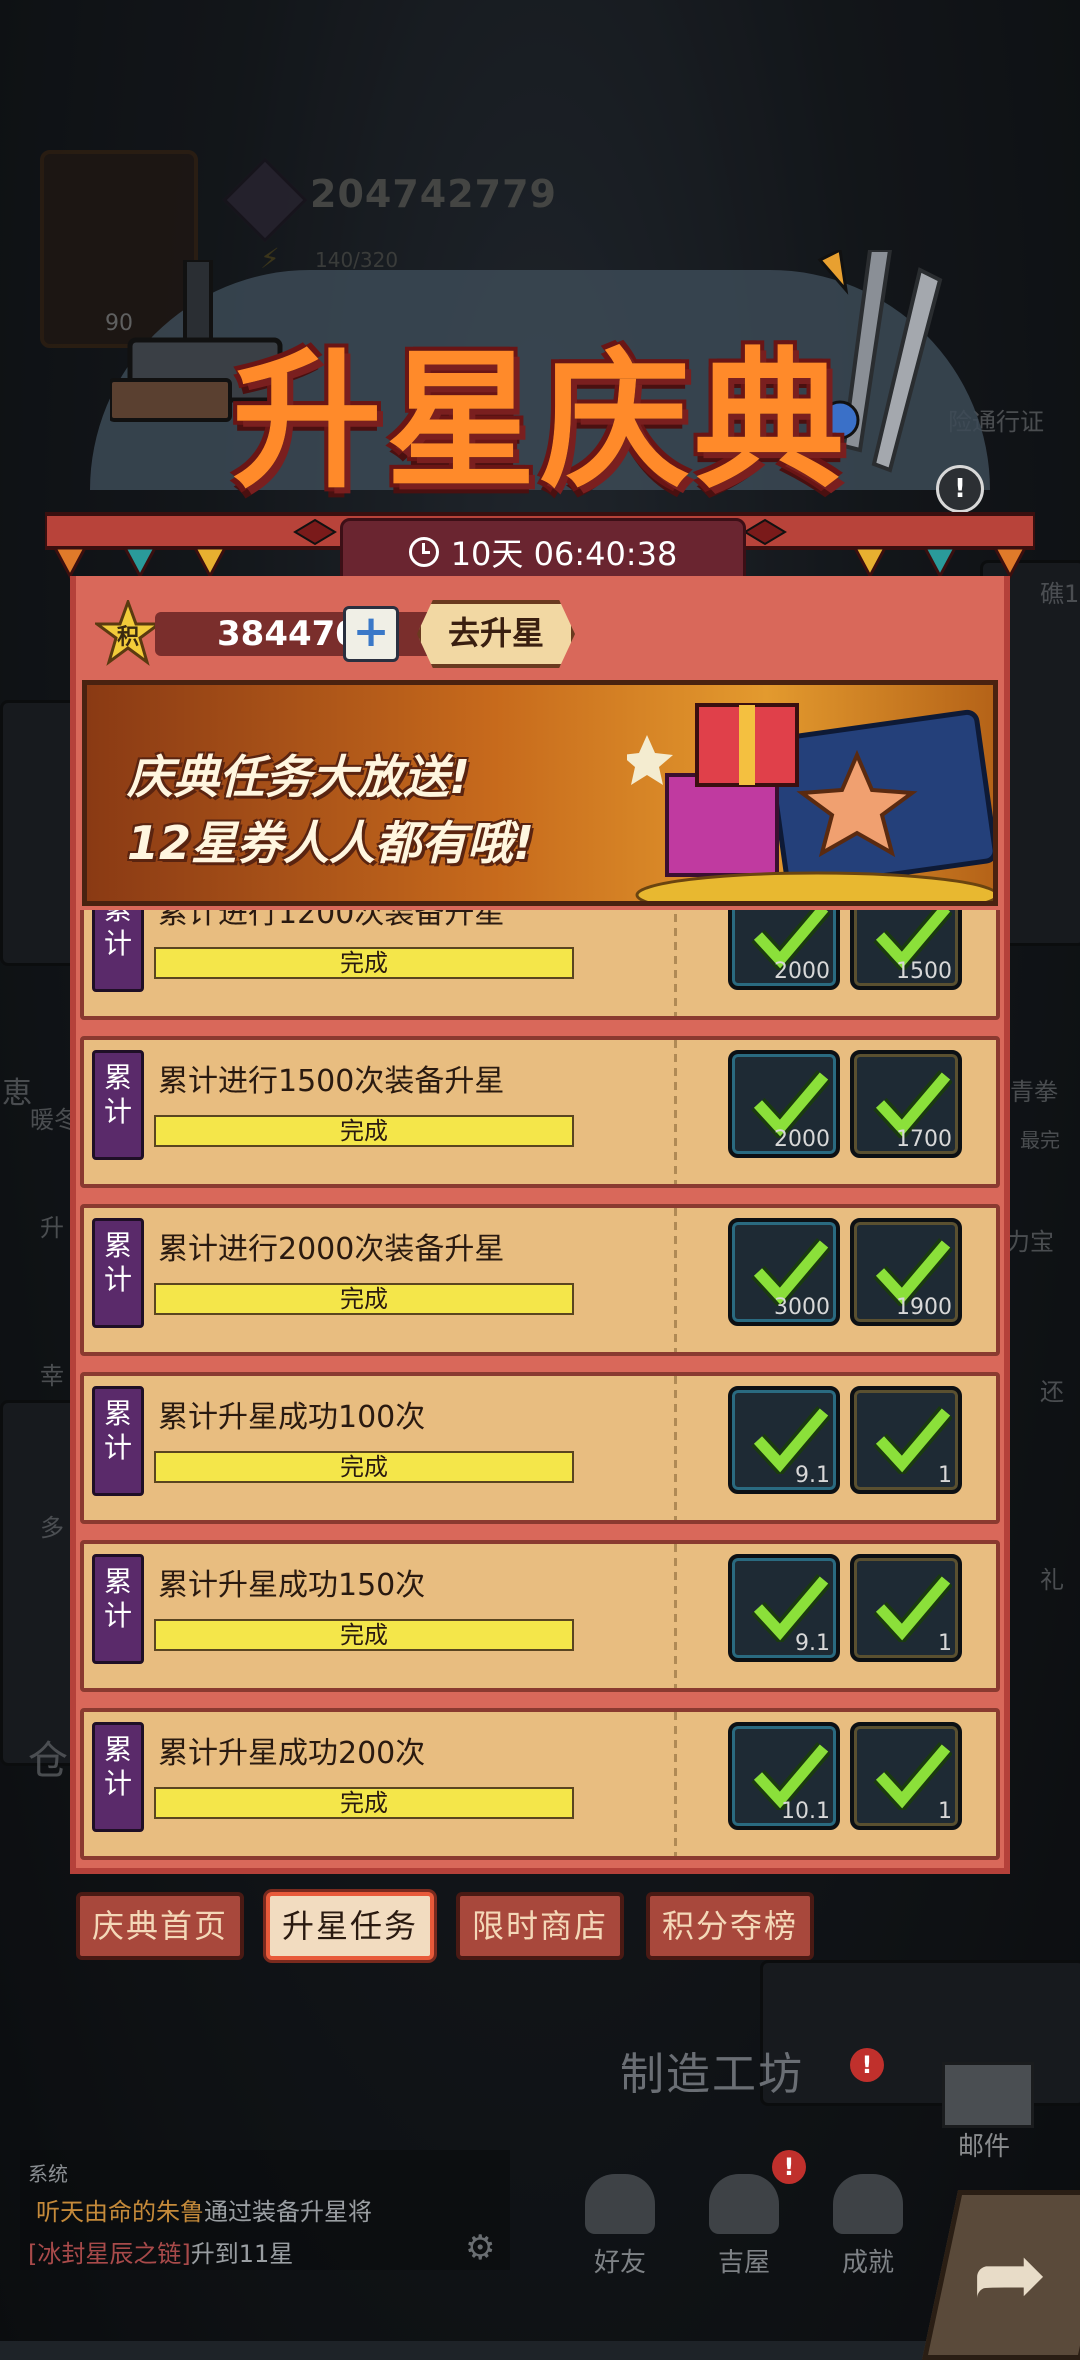  I want to click on reward-slot: 3000, so click(784, 1272).